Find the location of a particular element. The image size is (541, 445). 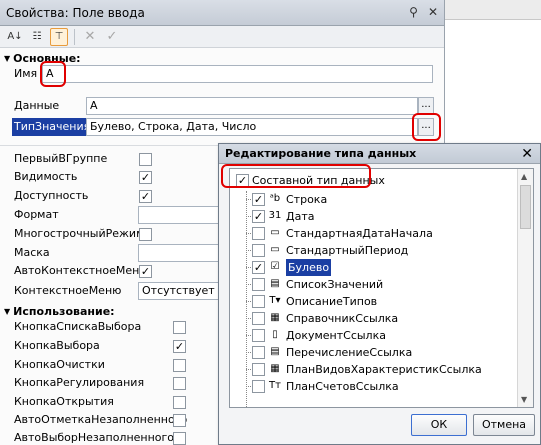

filter-icon: ⊤ is located at coordinates (59, 36).